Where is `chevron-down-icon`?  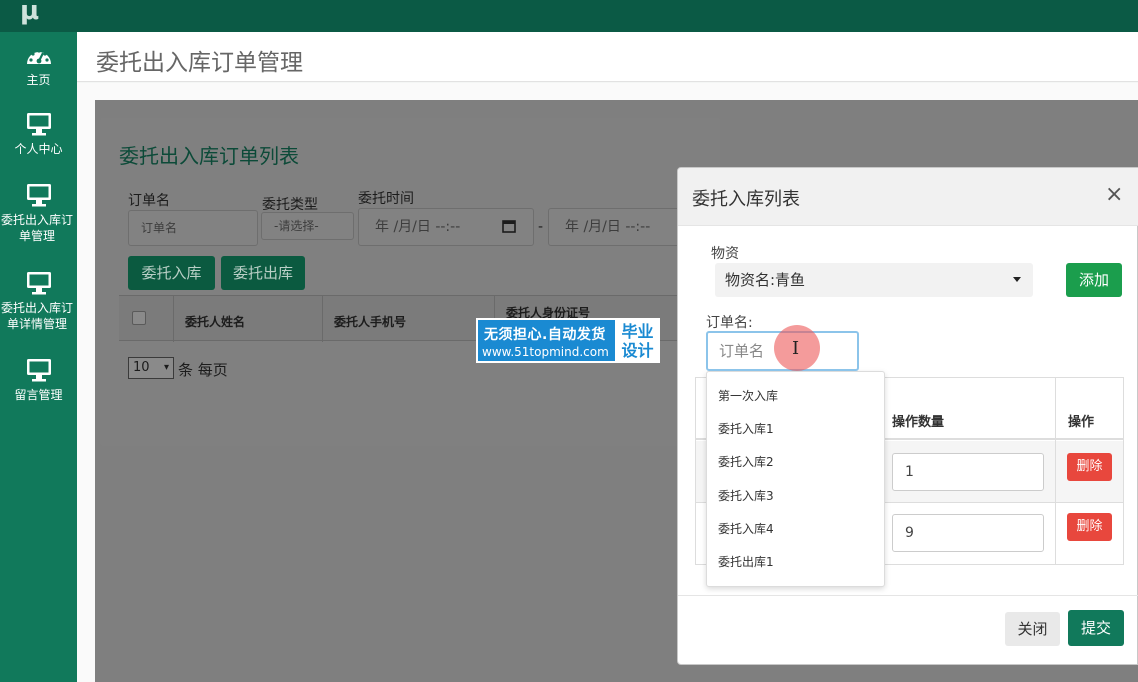
chevron-down-icon is located at coordinates (1017, 279).